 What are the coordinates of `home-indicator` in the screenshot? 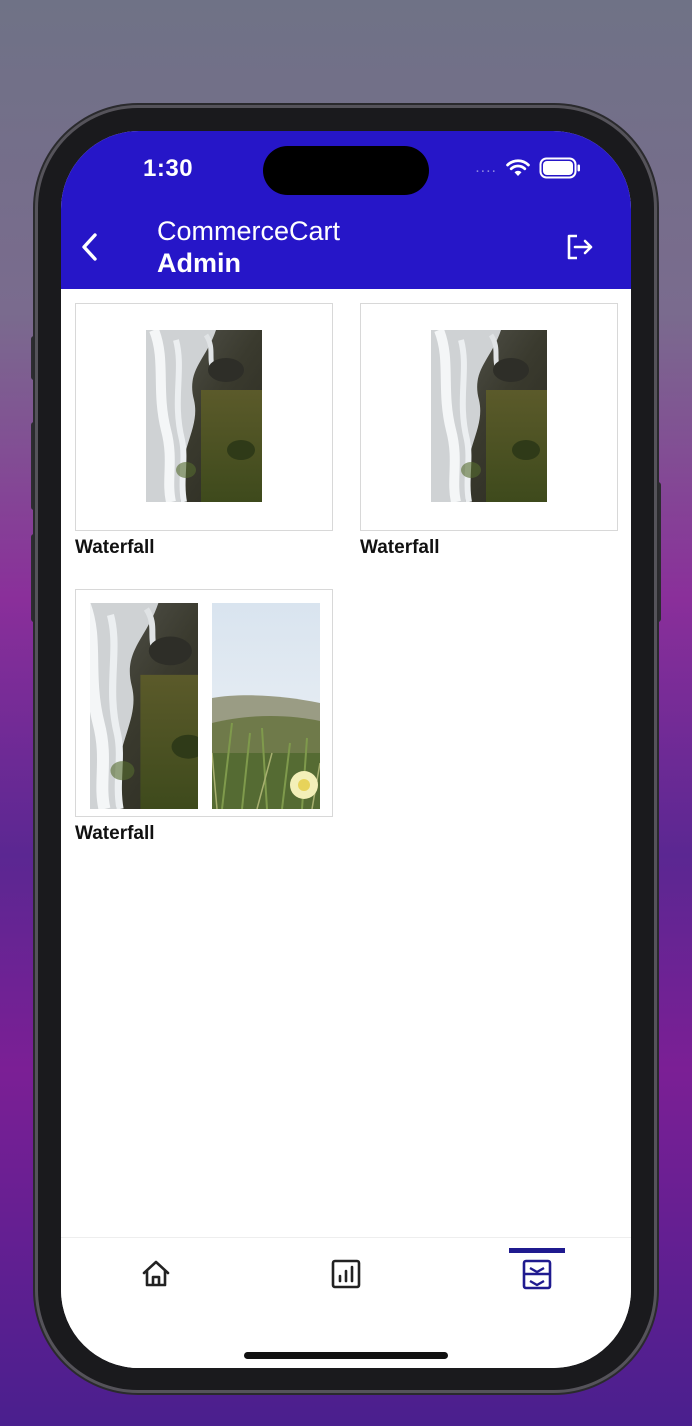 It's located at (346, 1355).